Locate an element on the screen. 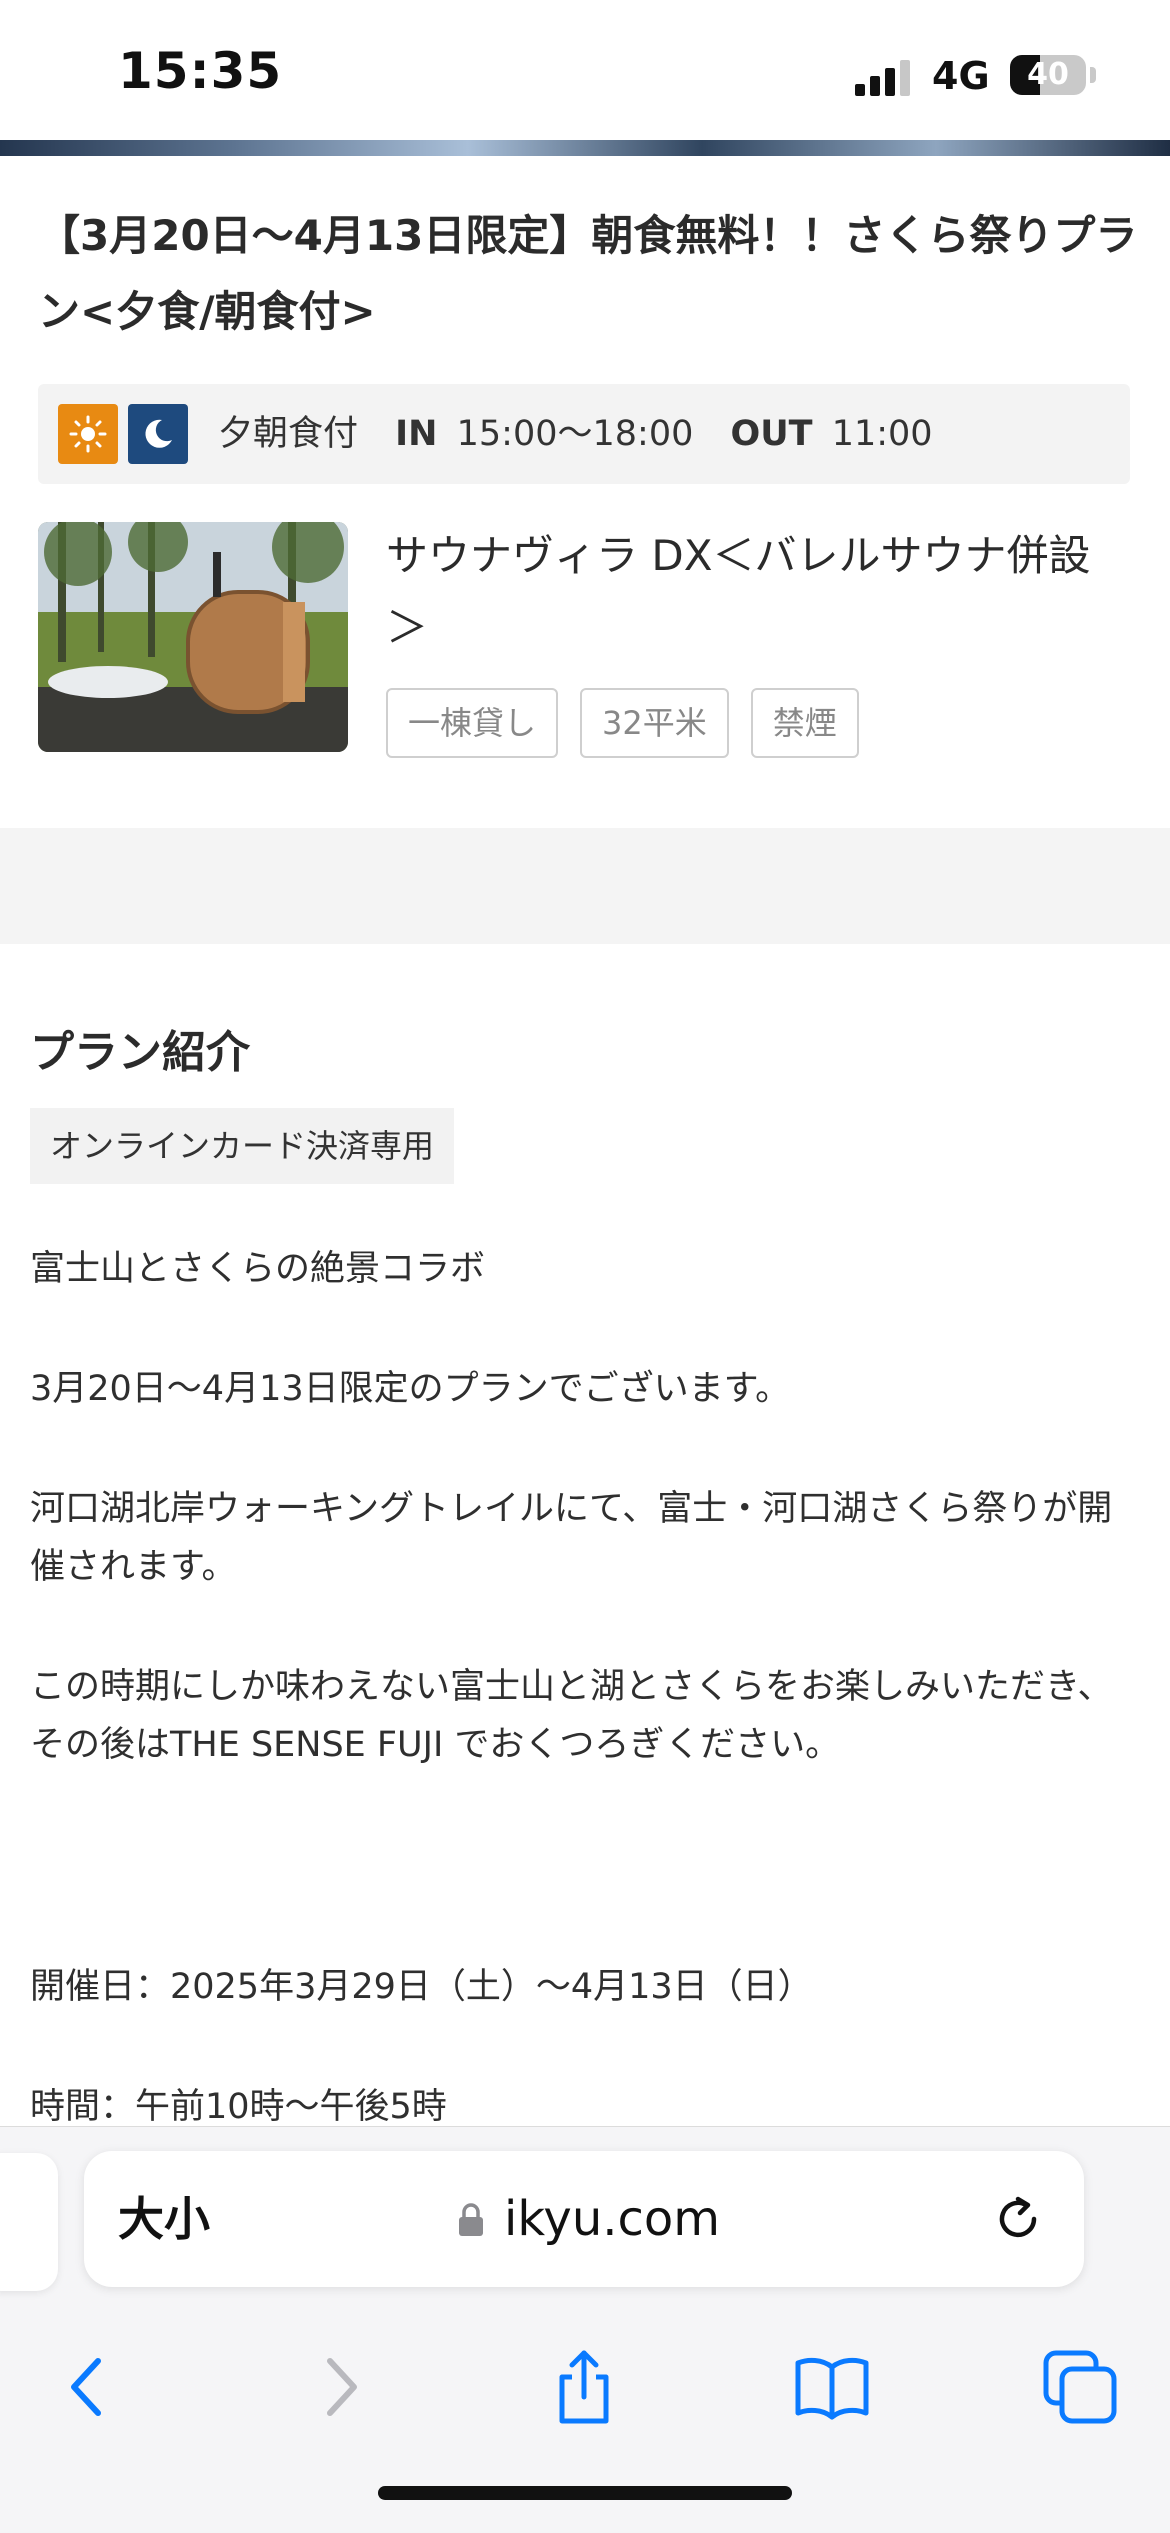 This screenshot has height=2533, width=1170. battery-tip is located at coordinates (1093, 75).